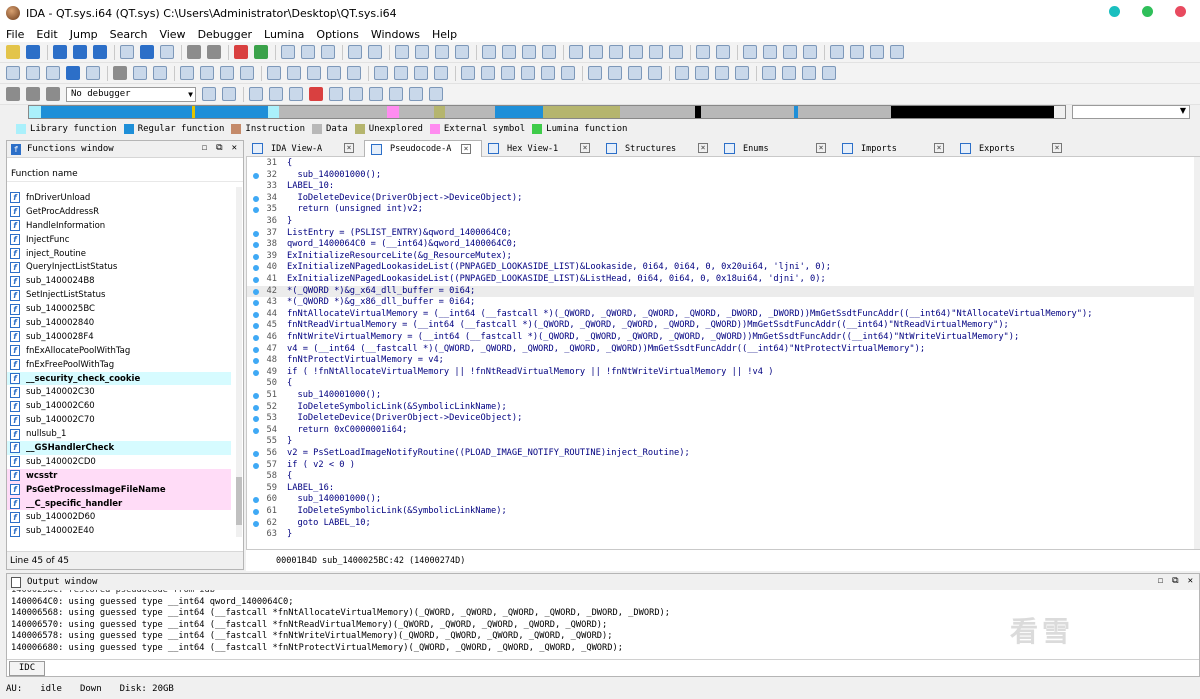 The width and height of the screenshot is (1200, 699). What do you see at coordinates (33, 52) in the screenshot?
I see `save-icon` at bounding box center [33, 52].